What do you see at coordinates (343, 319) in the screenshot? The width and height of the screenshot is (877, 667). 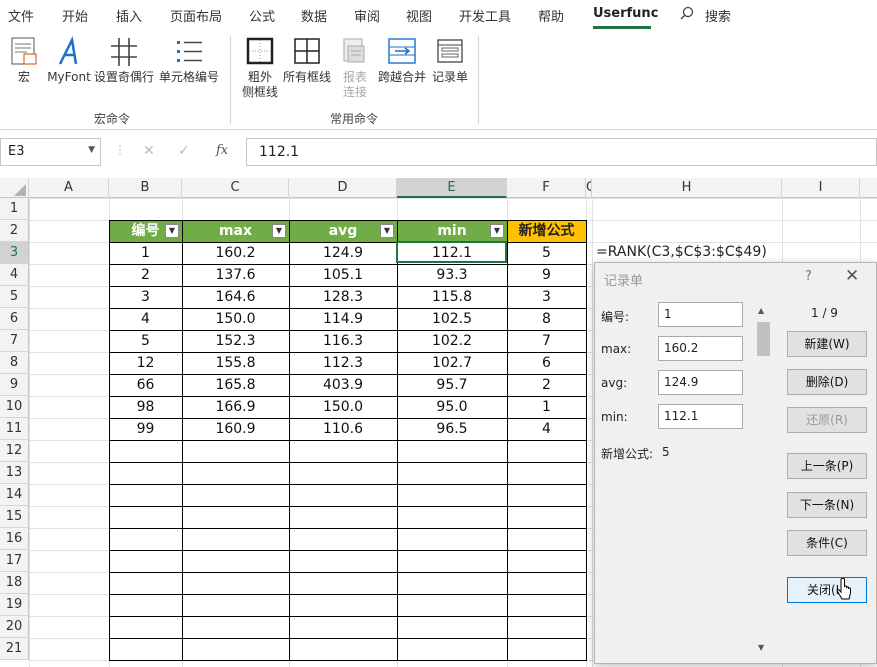 I see `table-cell: 114.9` at bounding box center [343, 319].